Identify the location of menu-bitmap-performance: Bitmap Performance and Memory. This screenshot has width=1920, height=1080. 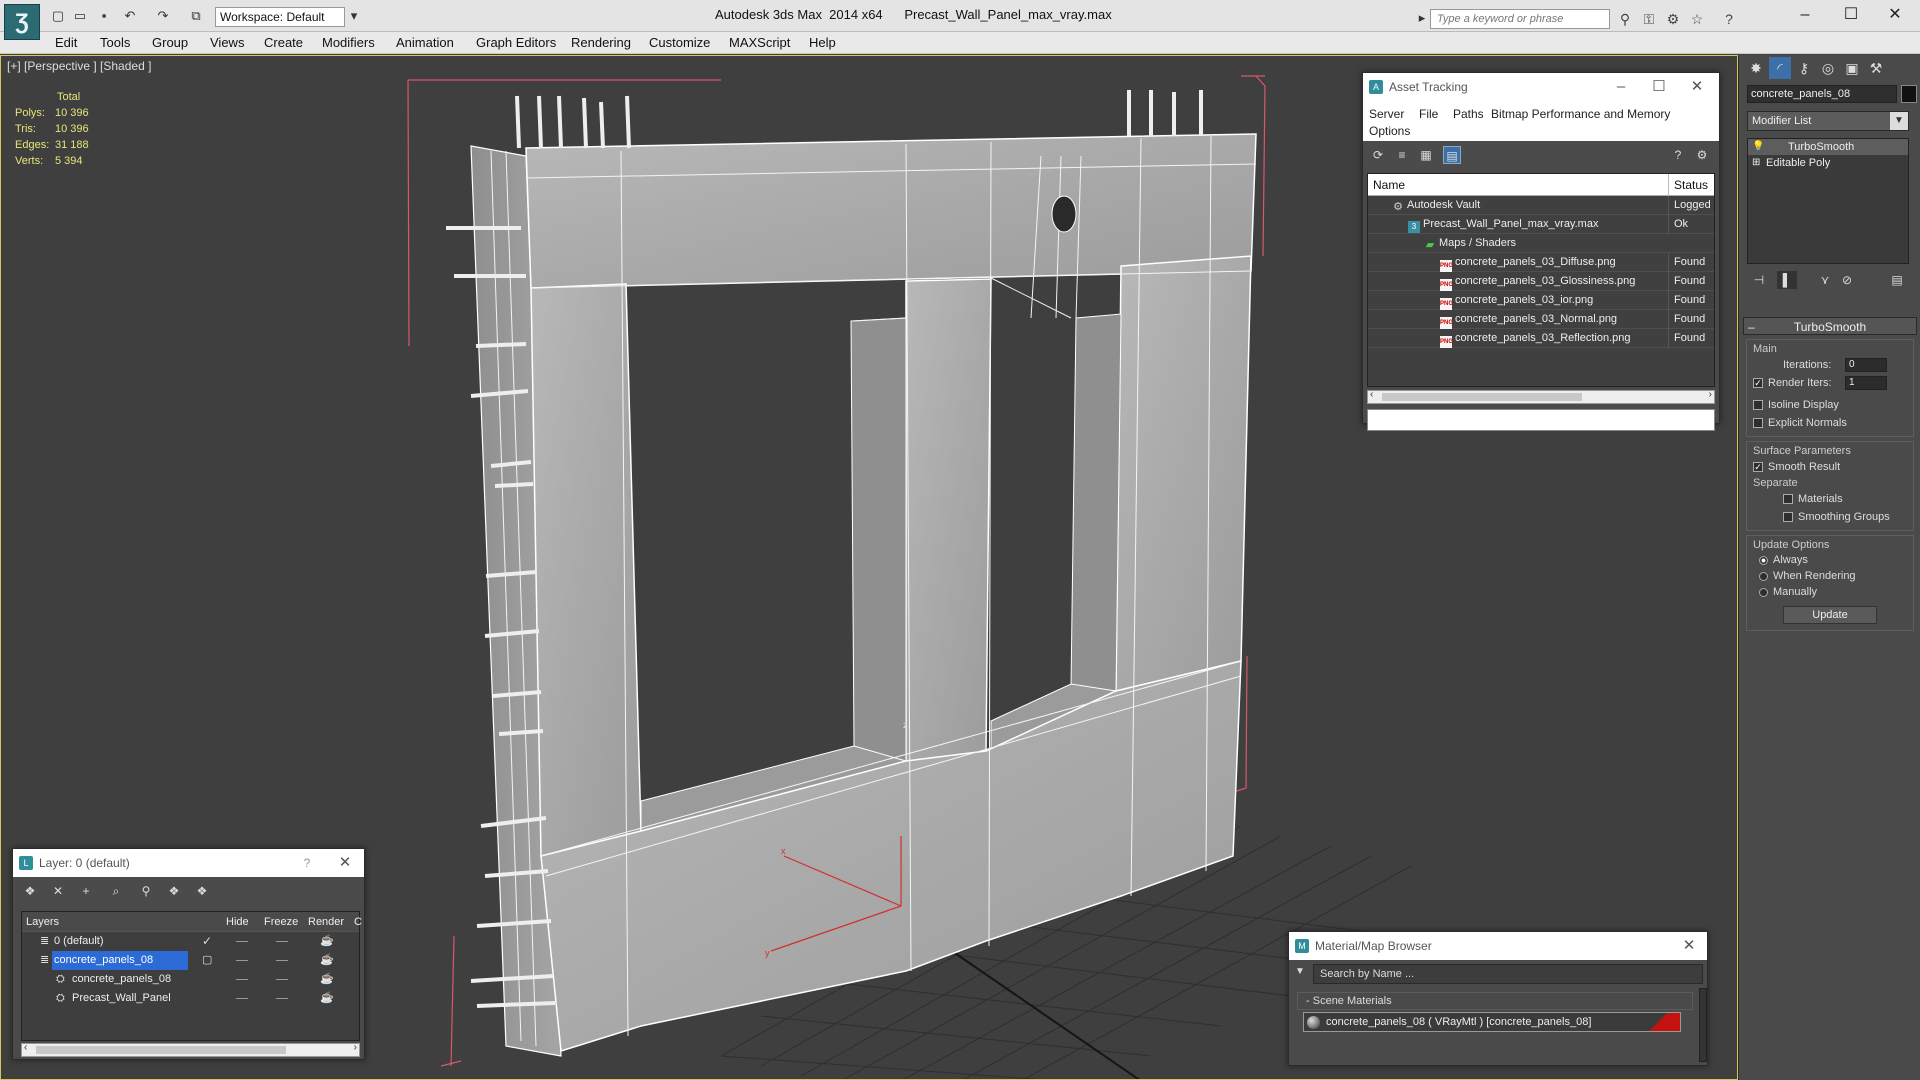
(1580, 114).